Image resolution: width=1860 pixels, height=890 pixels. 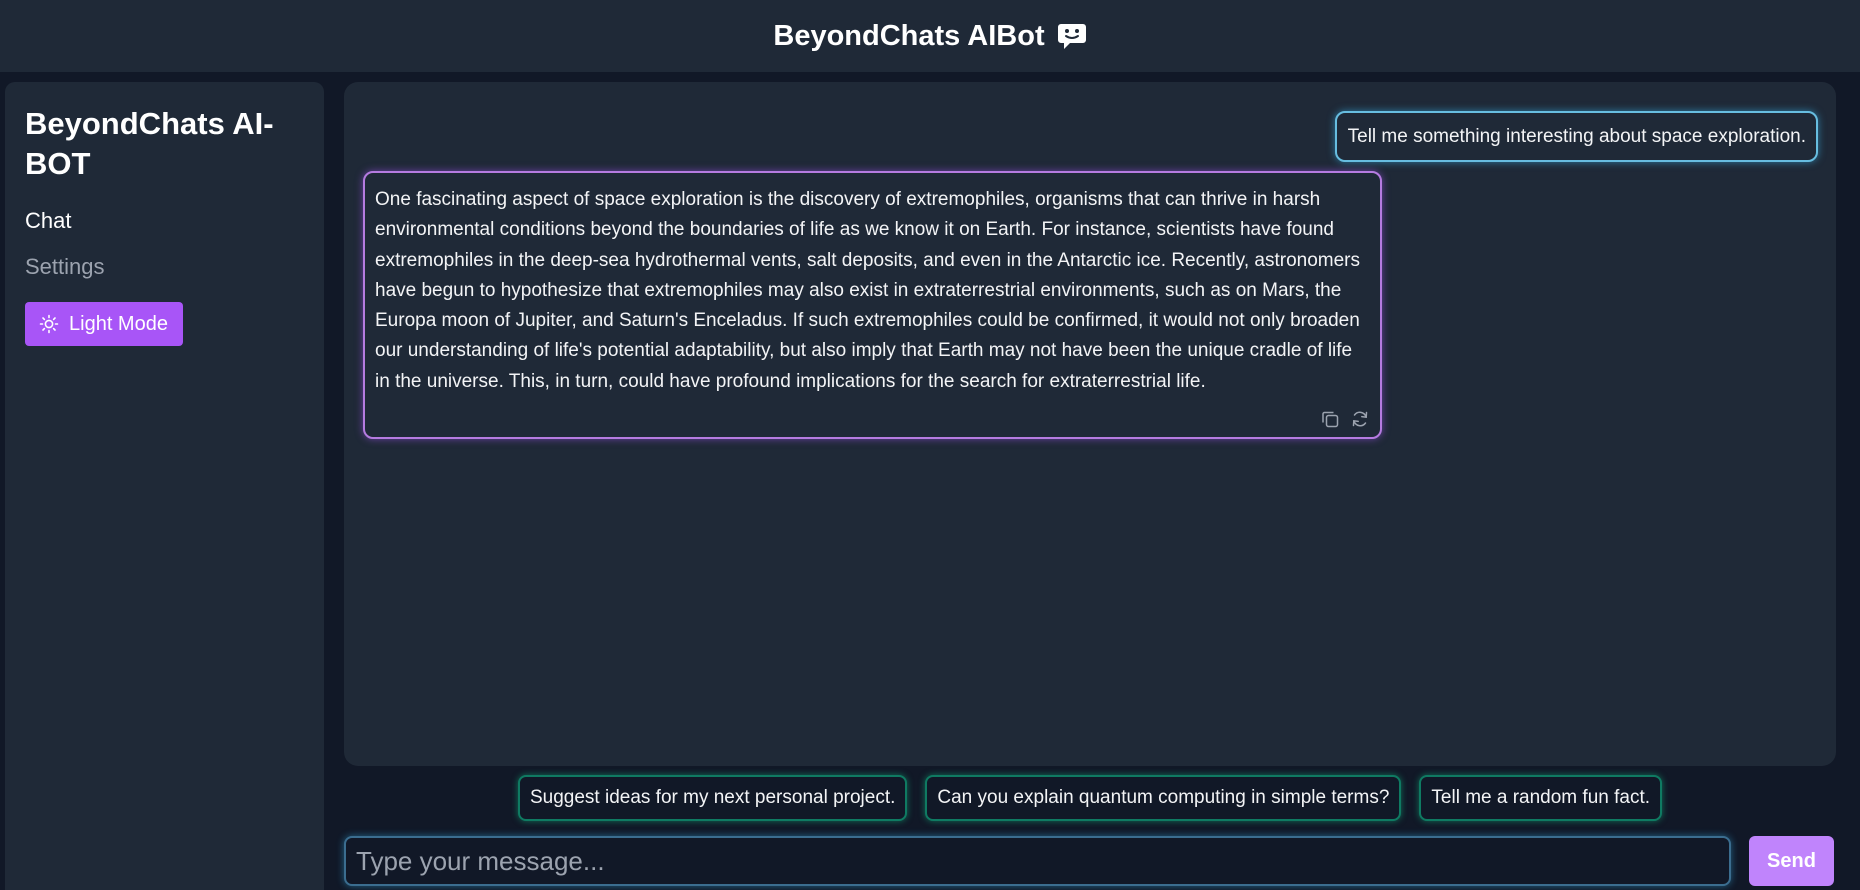 What do you see at coordinates (149, 143) in the screenshot?
I see `sidebar-brand: BeyondChats AI-BOT` at bounding box center [149, 143].